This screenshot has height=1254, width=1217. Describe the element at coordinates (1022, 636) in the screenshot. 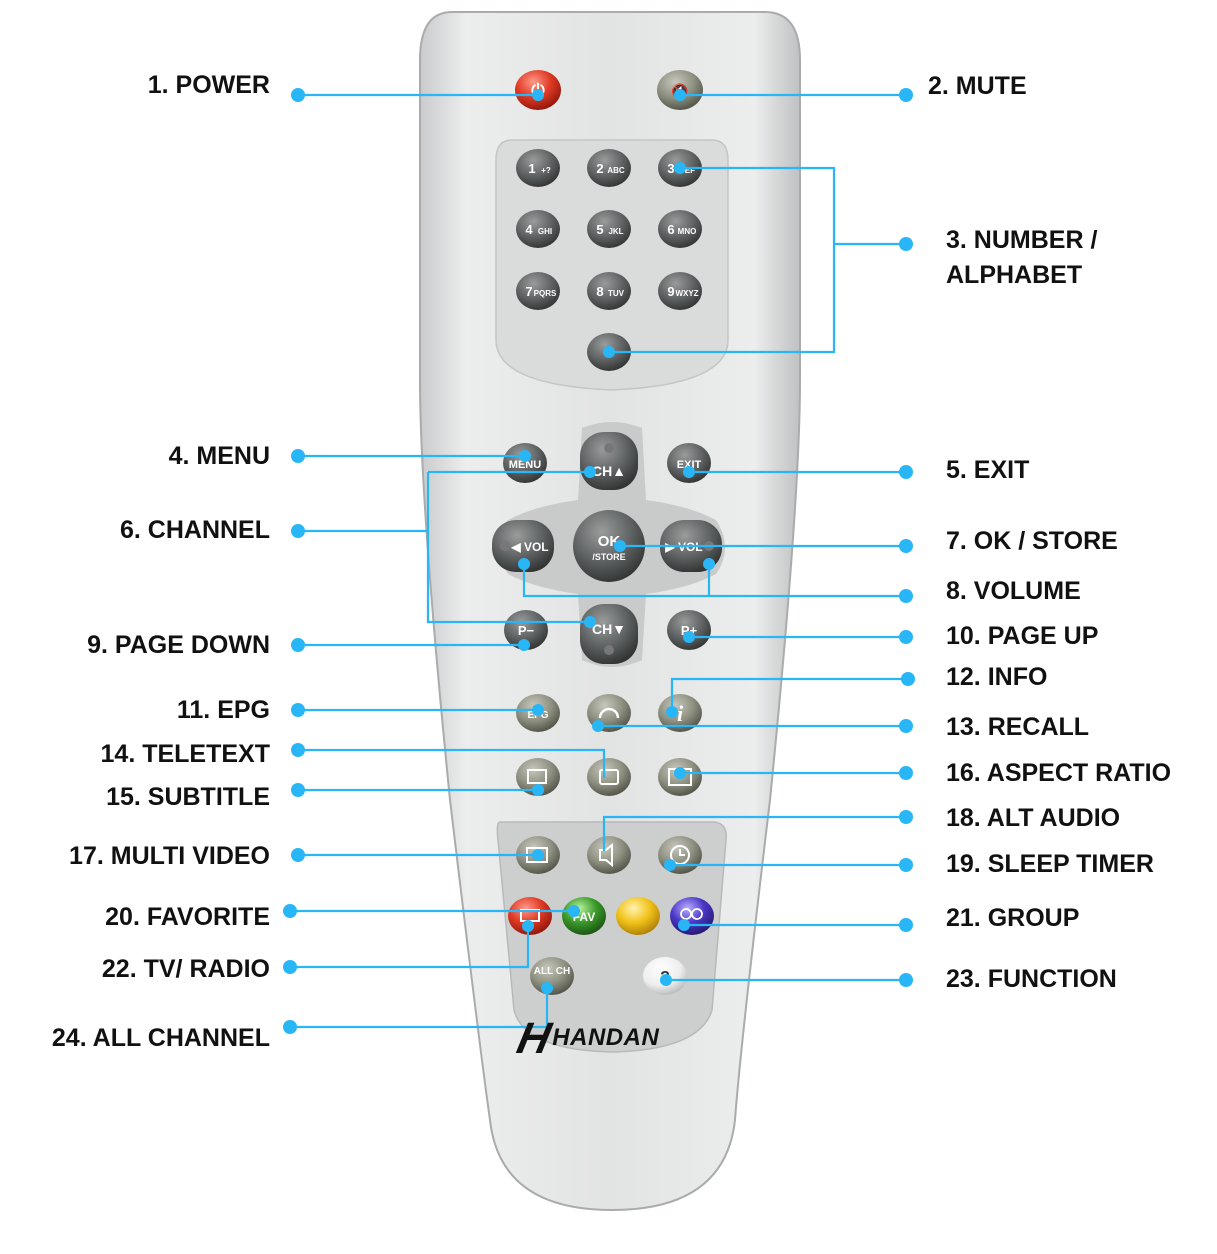

I see `label-page-up: 10. PAGE UP` at that location.